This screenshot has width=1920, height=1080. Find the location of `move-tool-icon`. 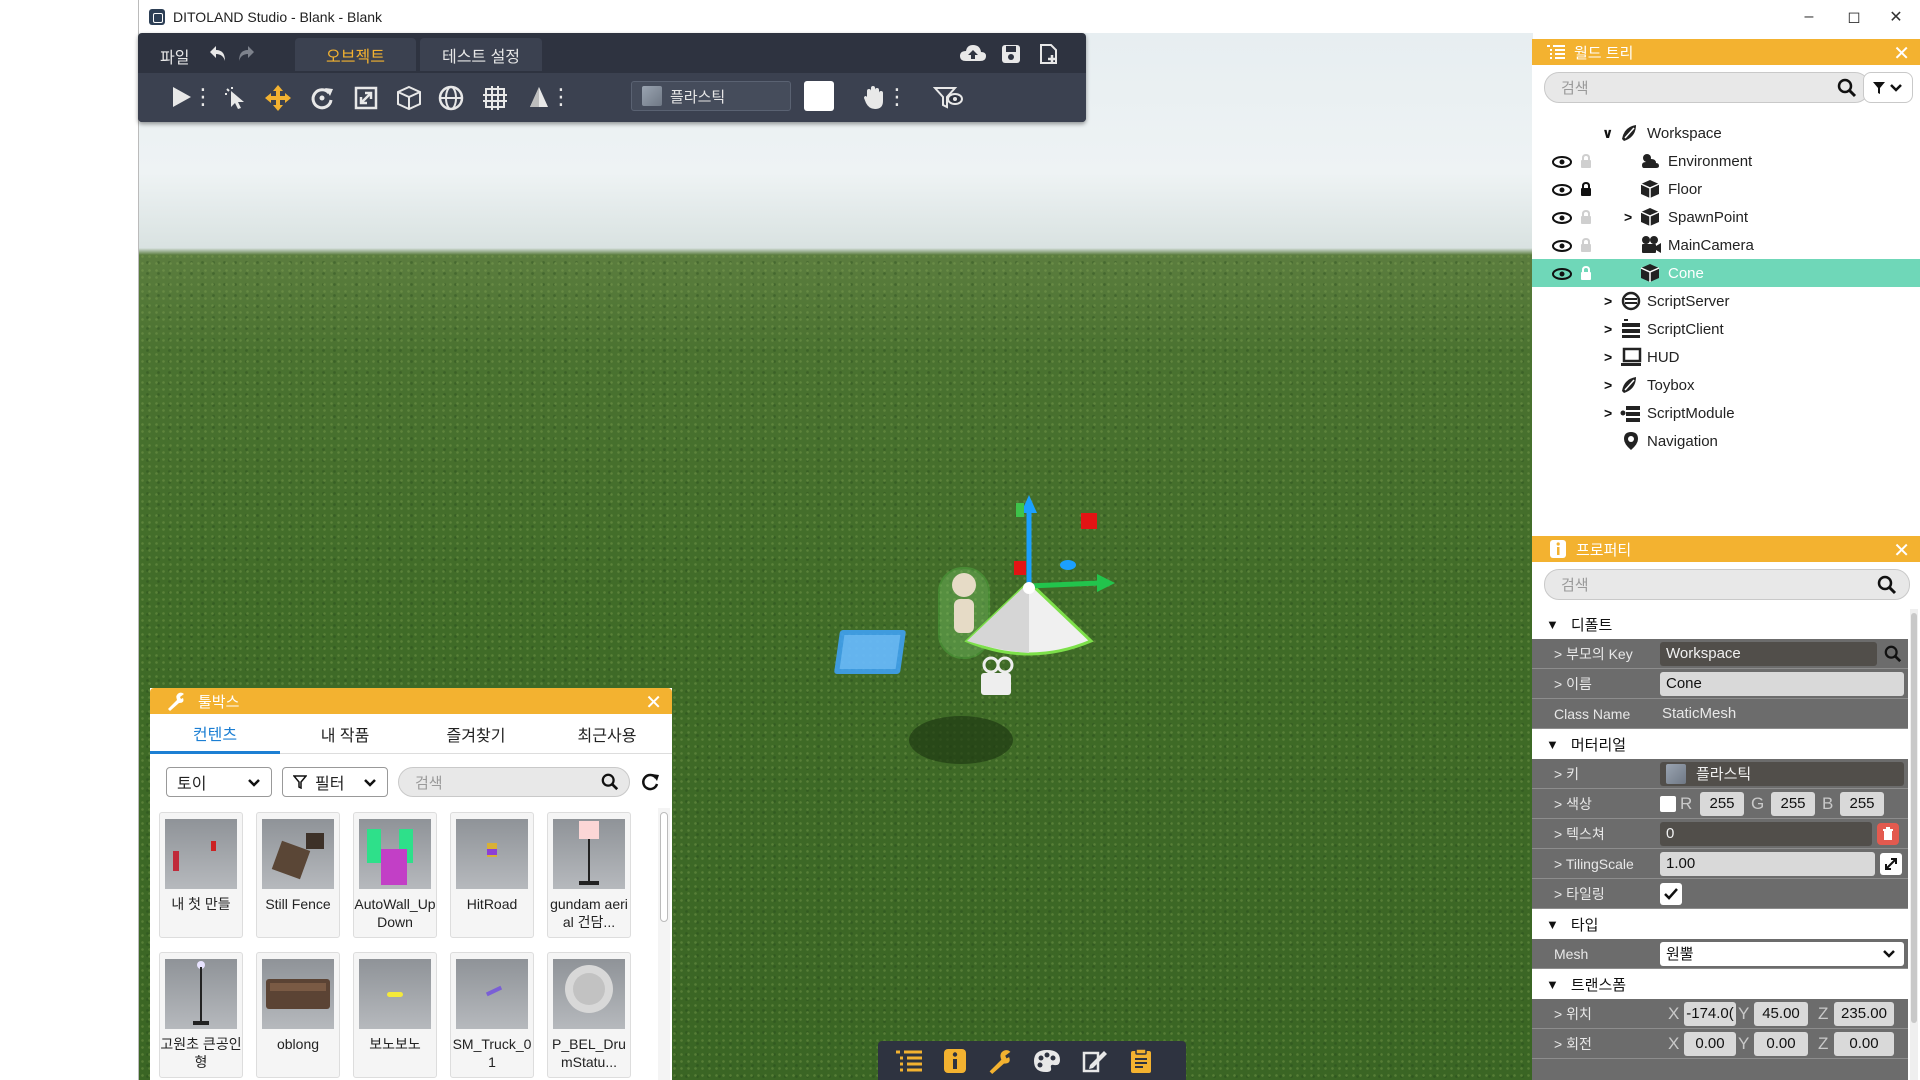

move-tool-icon is located at coordinates (278, 98).